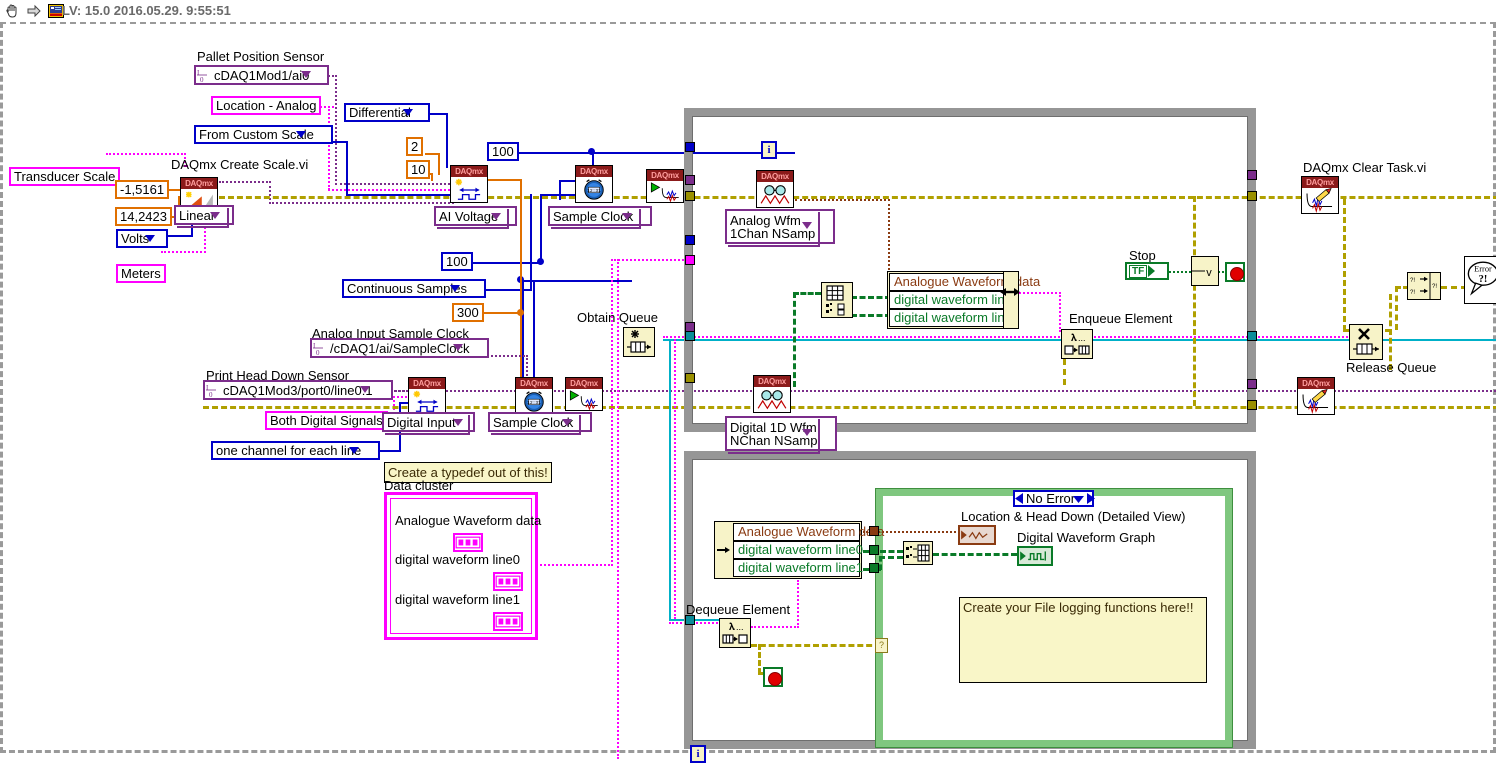 The width and height of the screenshot is (1496, 763). What do you see at coordinates (772, 394) in the screenshot?
I see `daqmx-read-digital-vi: DAQmx` at bounding box center [772, 394].